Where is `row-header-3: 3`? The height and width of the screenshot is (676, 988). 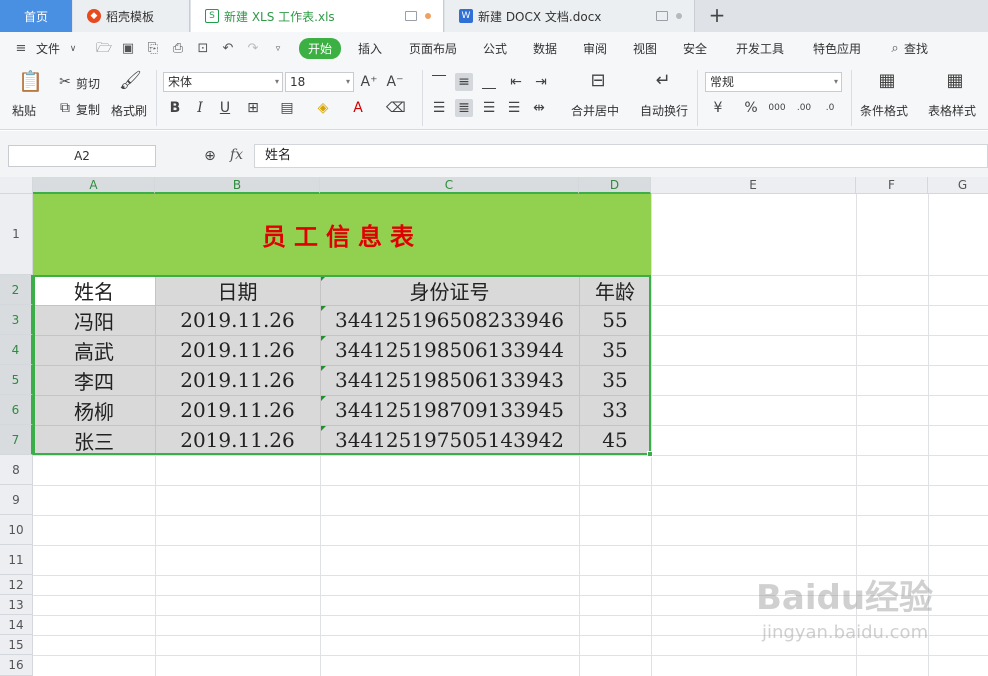
row-header-3: 3 is located at coordinates (16, 320).